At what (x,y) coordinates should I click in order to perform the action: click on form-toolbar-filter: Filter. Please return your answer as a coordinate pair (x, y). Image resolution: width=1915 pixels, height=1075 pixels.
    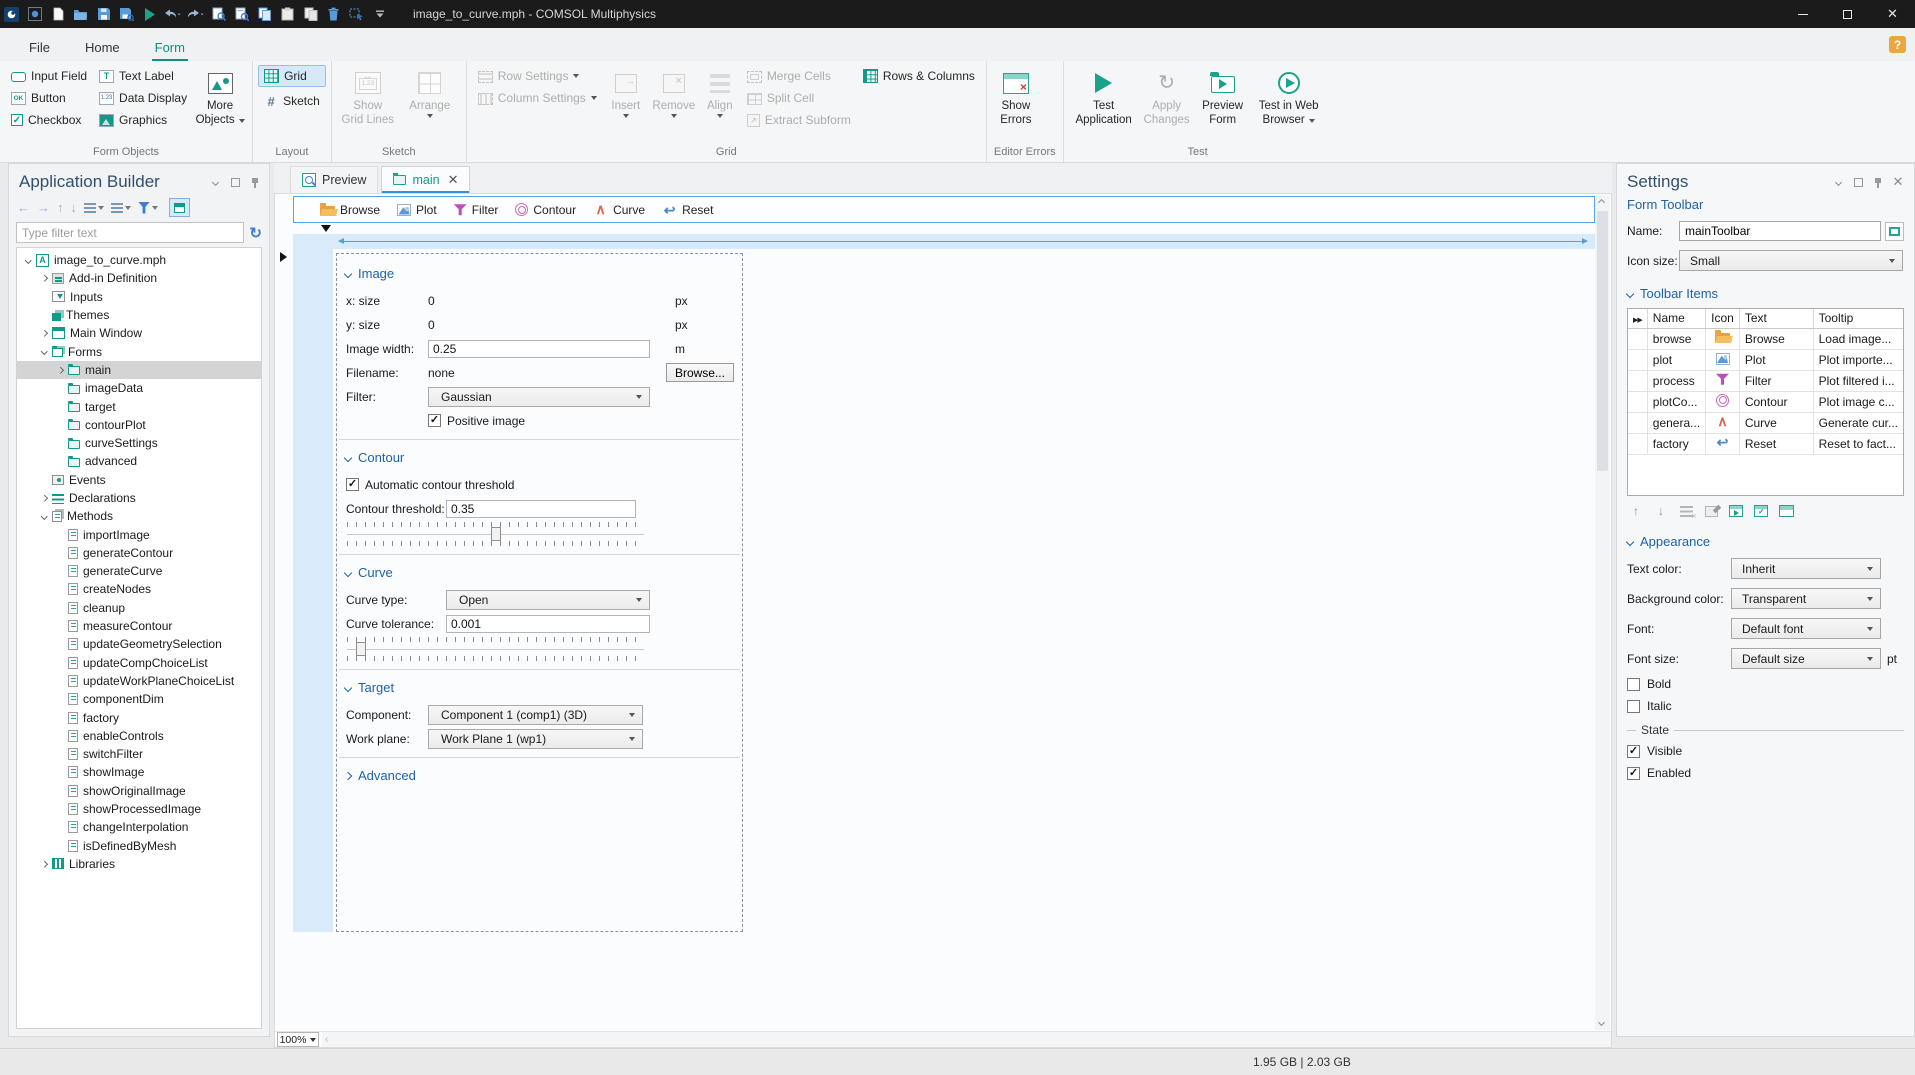
    Looking at the image, I should click on (475, 210).